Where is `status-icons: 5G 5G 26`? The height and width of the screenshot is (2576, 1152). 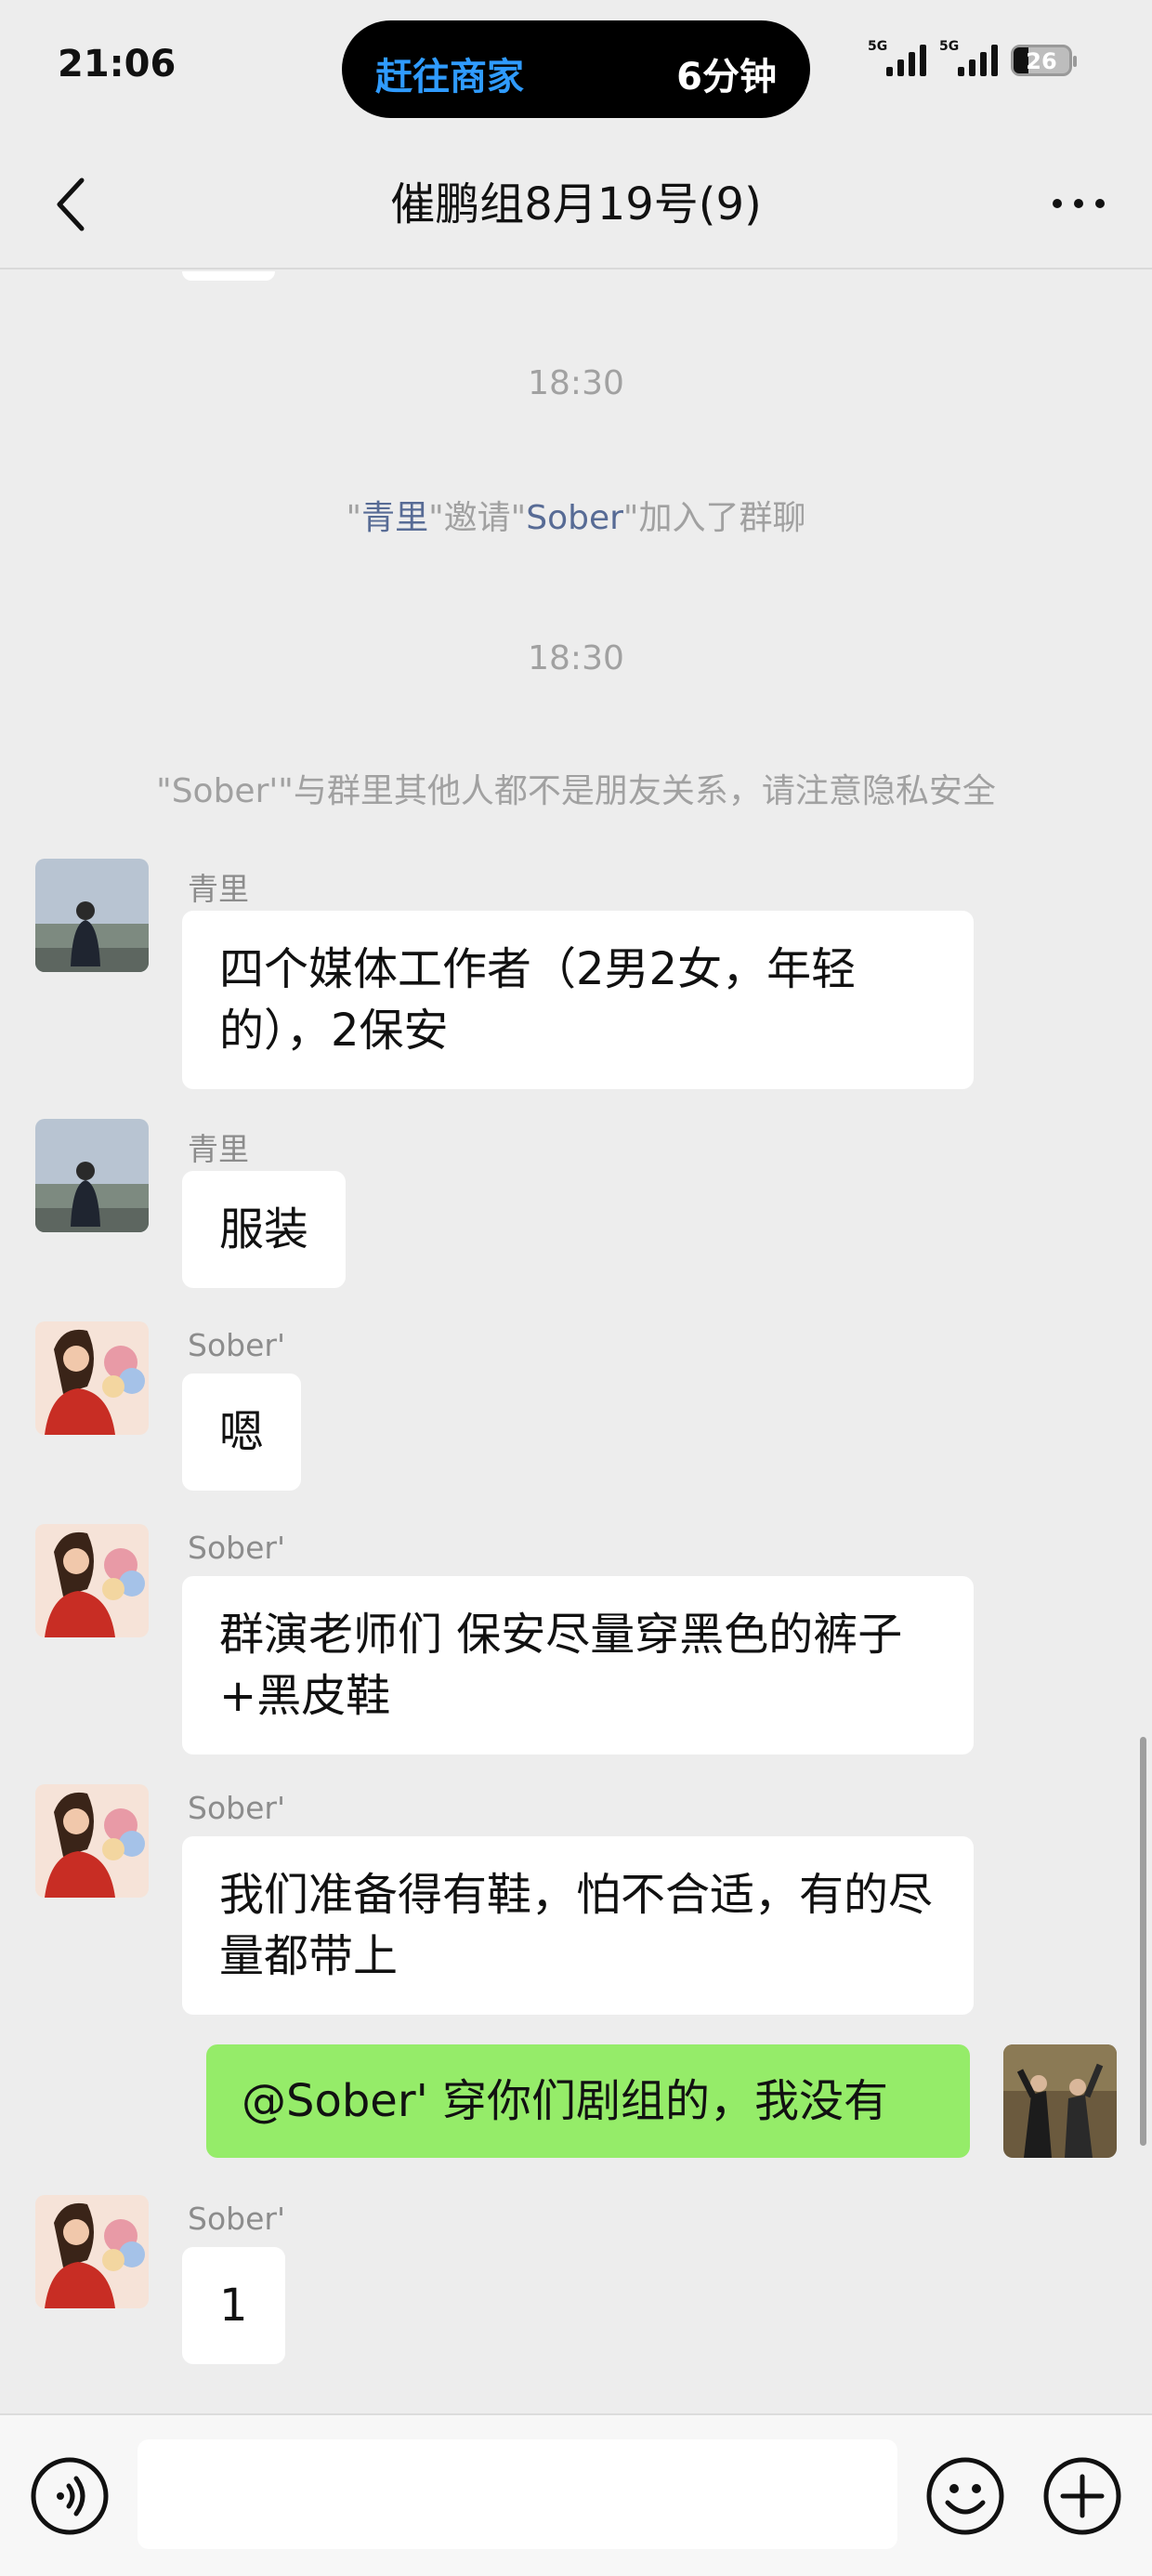
status-icons: 5G 5G 26 is located at coordinates (972, 57).